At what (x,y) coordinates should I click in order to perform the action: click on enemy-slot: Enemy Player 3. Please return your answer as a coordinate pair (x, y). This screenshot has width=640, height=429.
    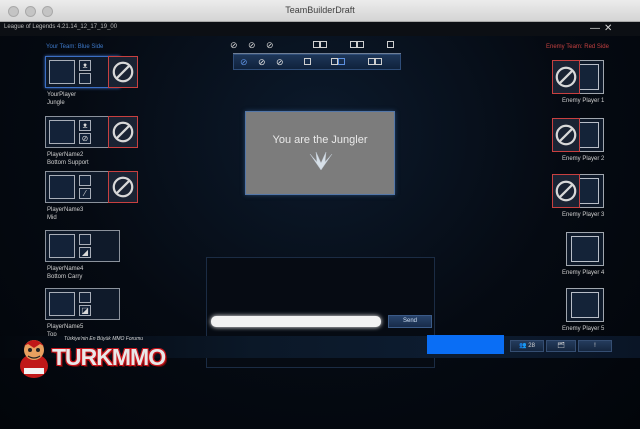
    Looking at the image, I should click on (580, 198).